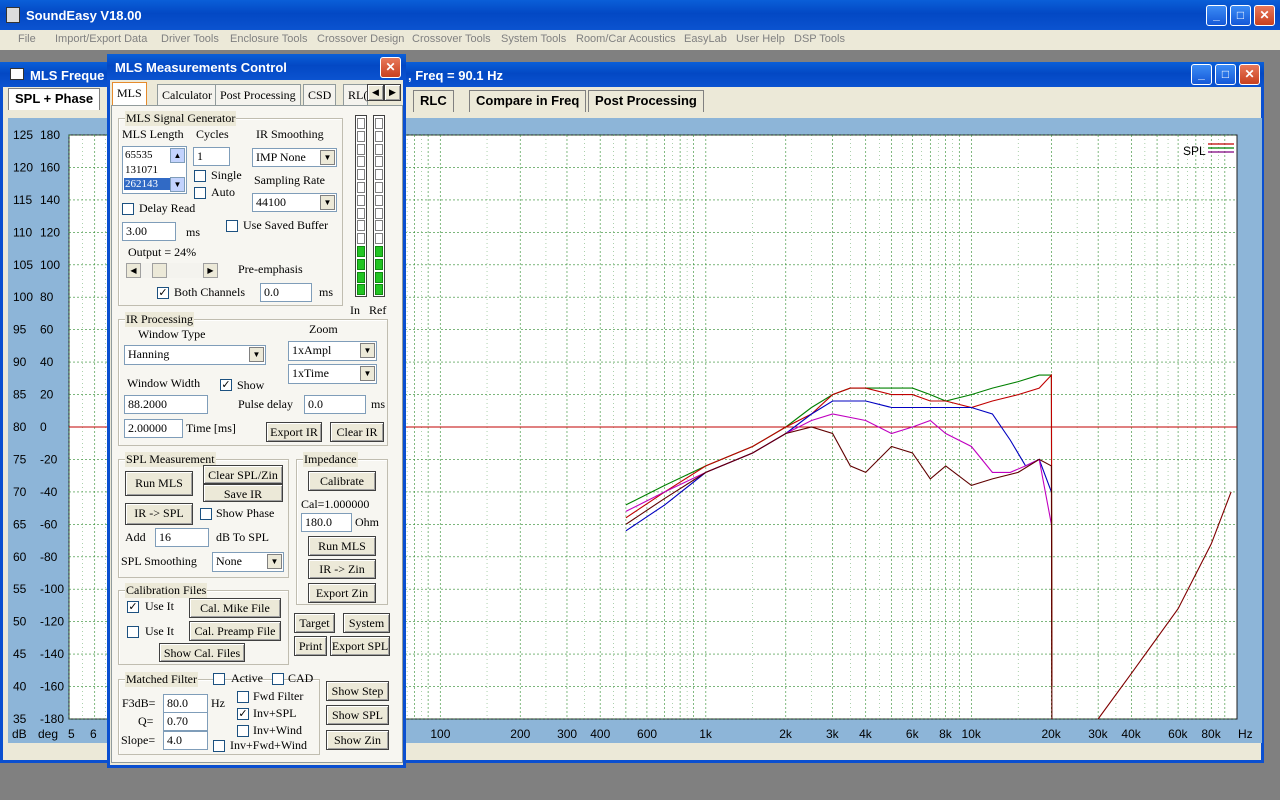 This screenshot has width=1280, height=800. What do you see at coordinates (52, 622) in the screenshot?
I see `y-tick-deg: -120` at bounding box center [52, 622].